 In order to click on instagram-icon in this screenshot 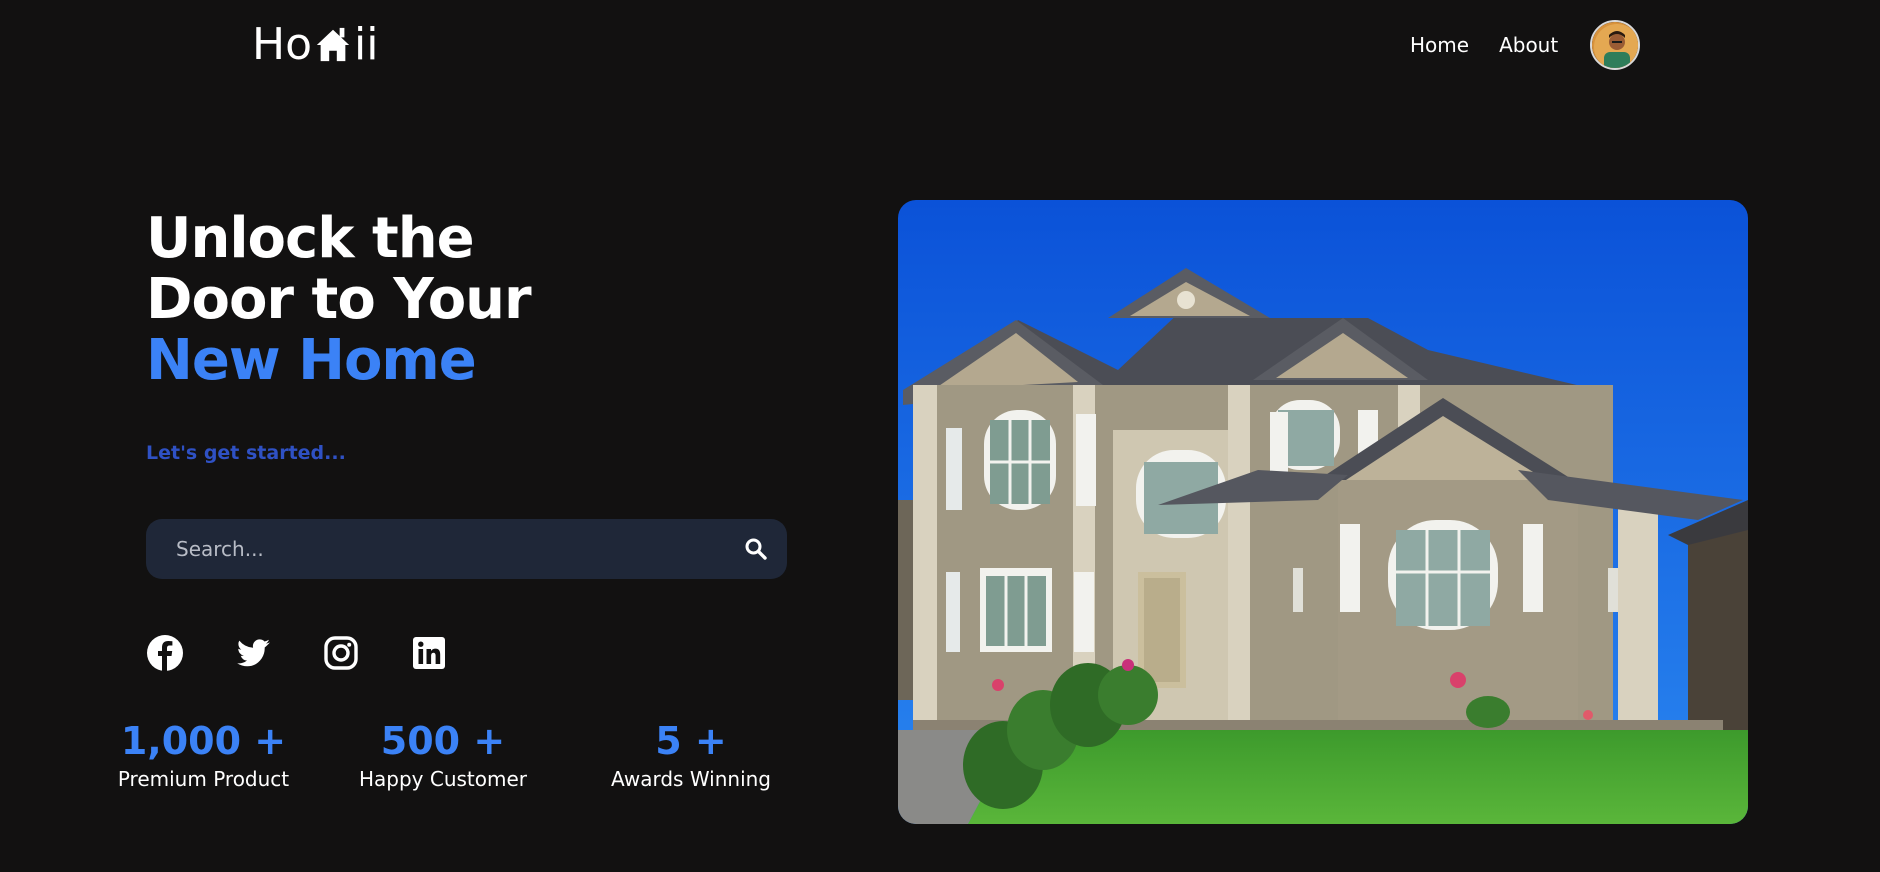, I will do `click(341, 653)`.